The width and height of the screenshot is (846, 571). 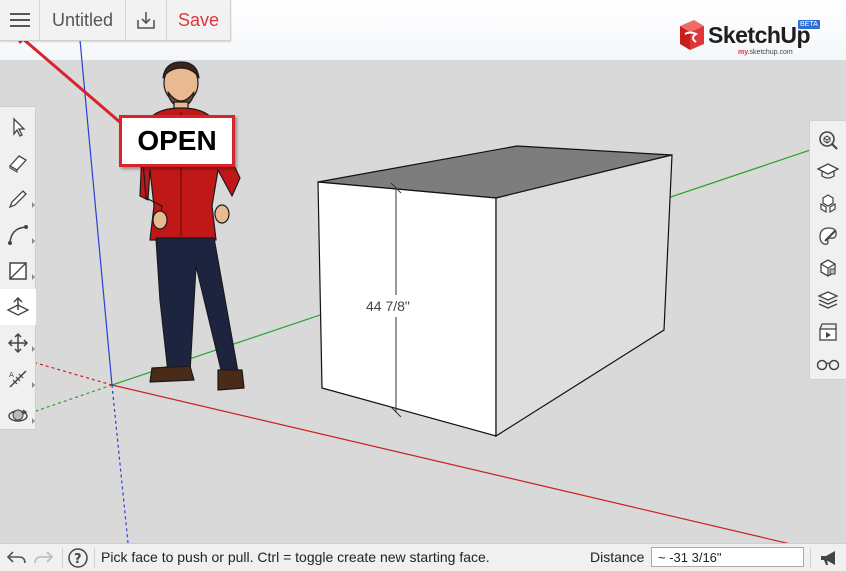 I want to click on tool-move, so click(x=18, y=343).